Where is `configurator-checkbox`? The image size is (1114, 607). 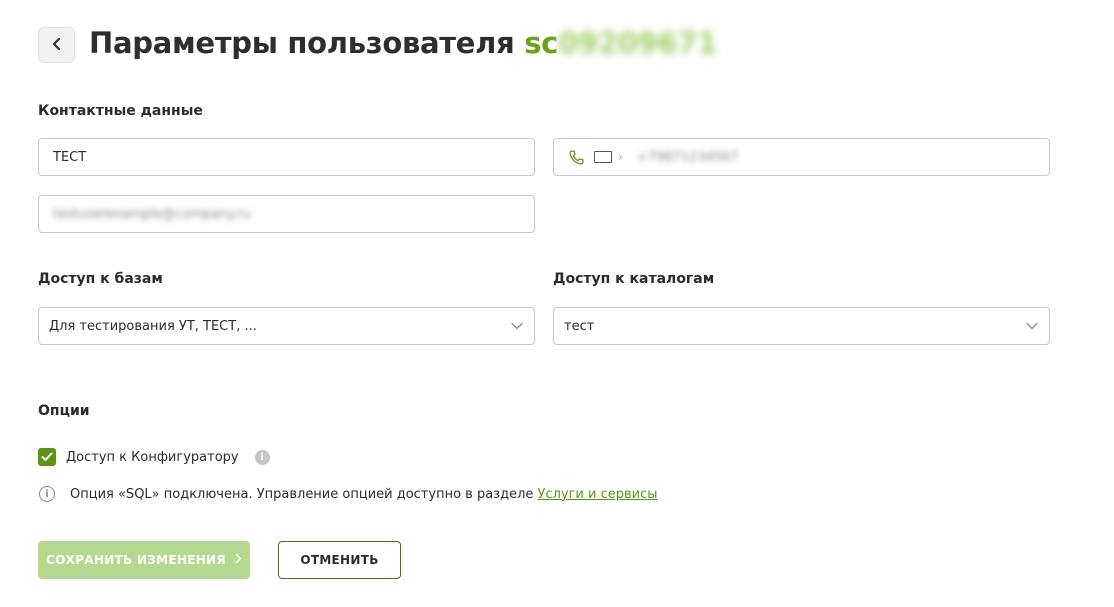 configurator-checkbox is located at coordinates (47, 457).